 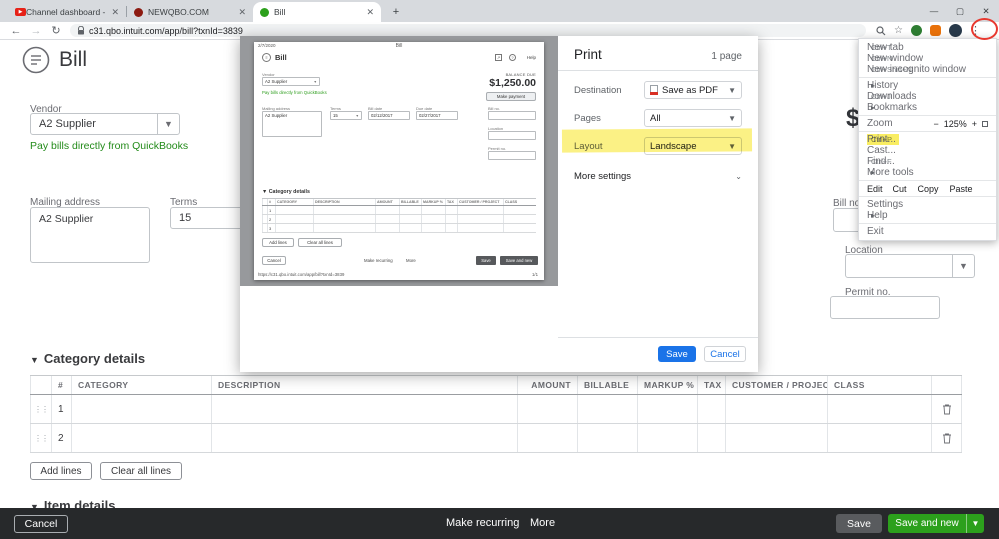 I want to click on menu-item-print: Print... Ctrl+P, so click(x=927, y=139).